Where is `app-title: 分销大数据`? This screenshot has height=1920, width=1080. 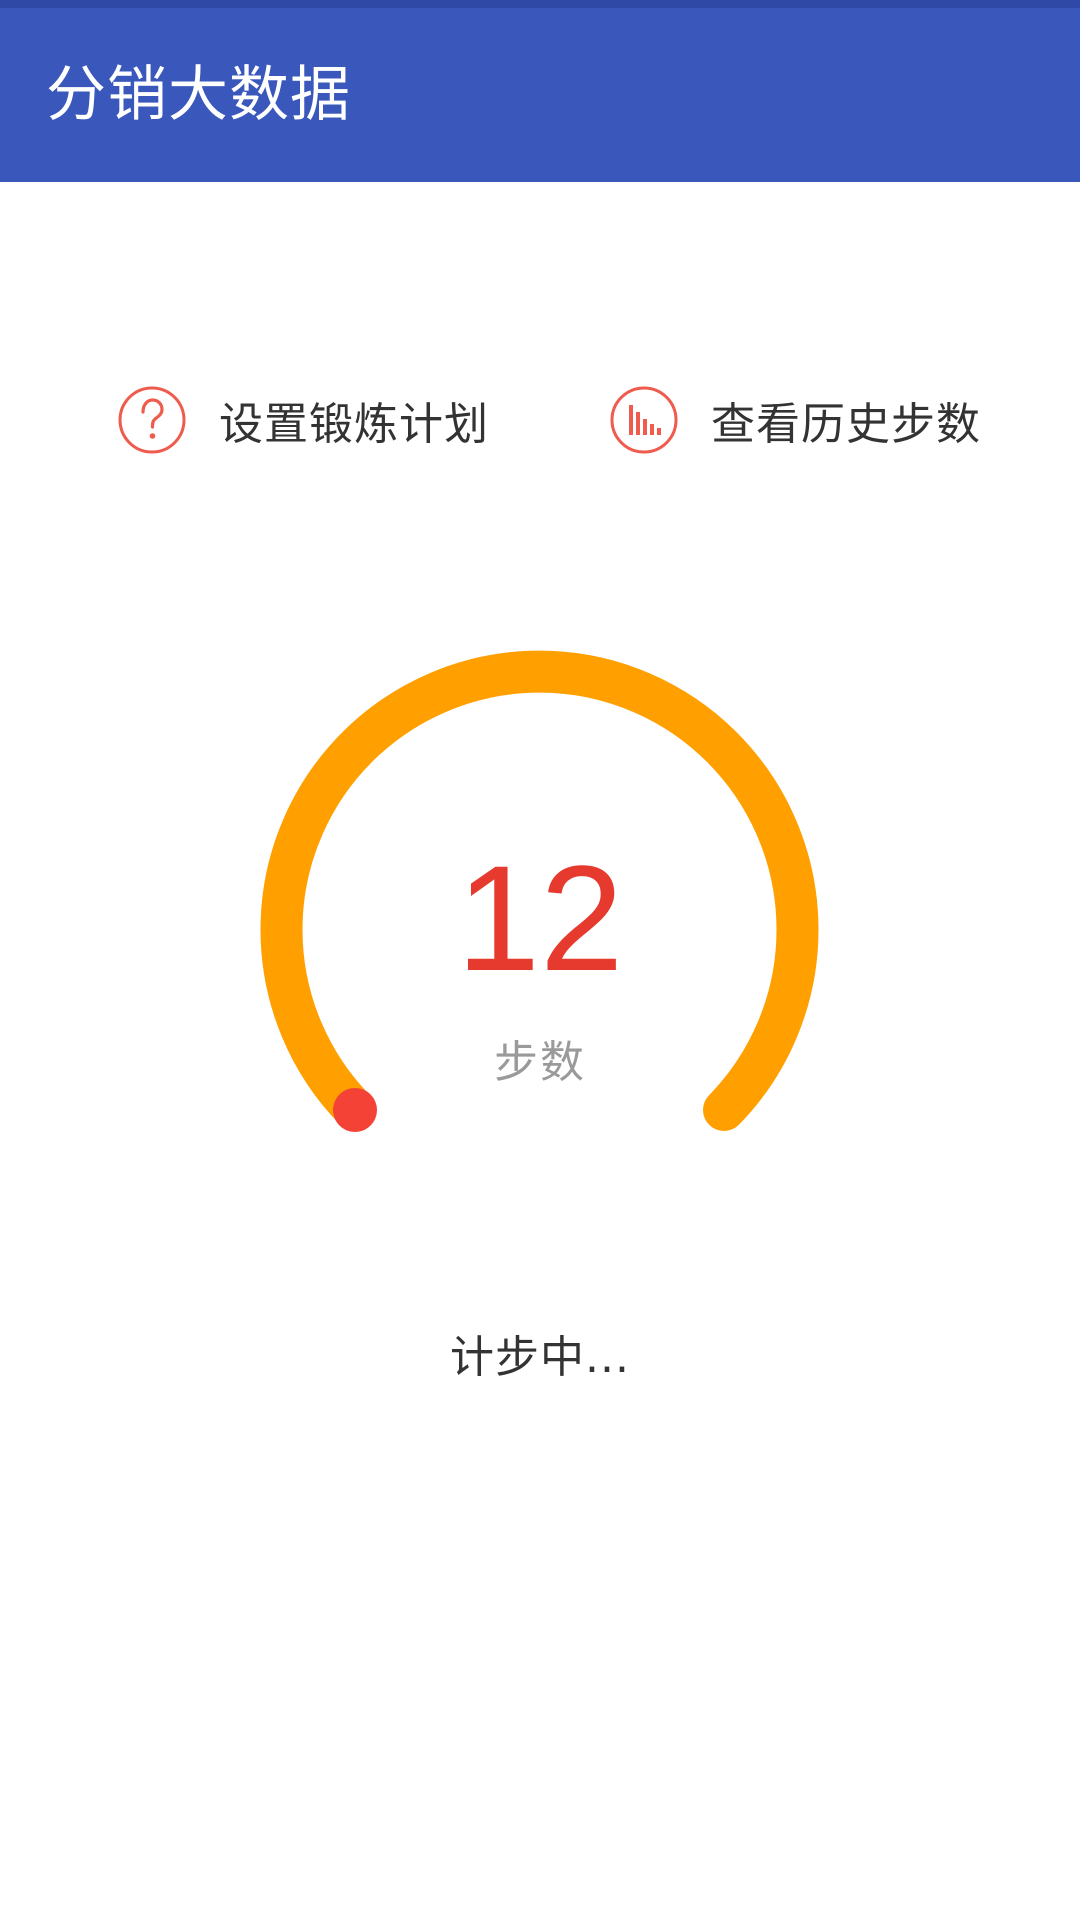 app-title: 分销大数据 is located at coordinates (198, 95).